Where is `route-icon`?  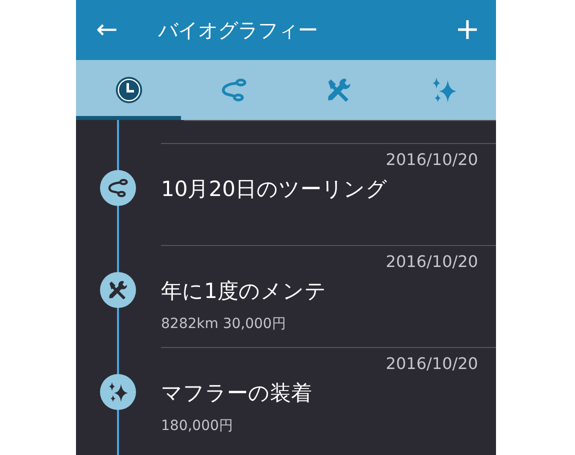
route-icon is located at coordinates (118, 188).